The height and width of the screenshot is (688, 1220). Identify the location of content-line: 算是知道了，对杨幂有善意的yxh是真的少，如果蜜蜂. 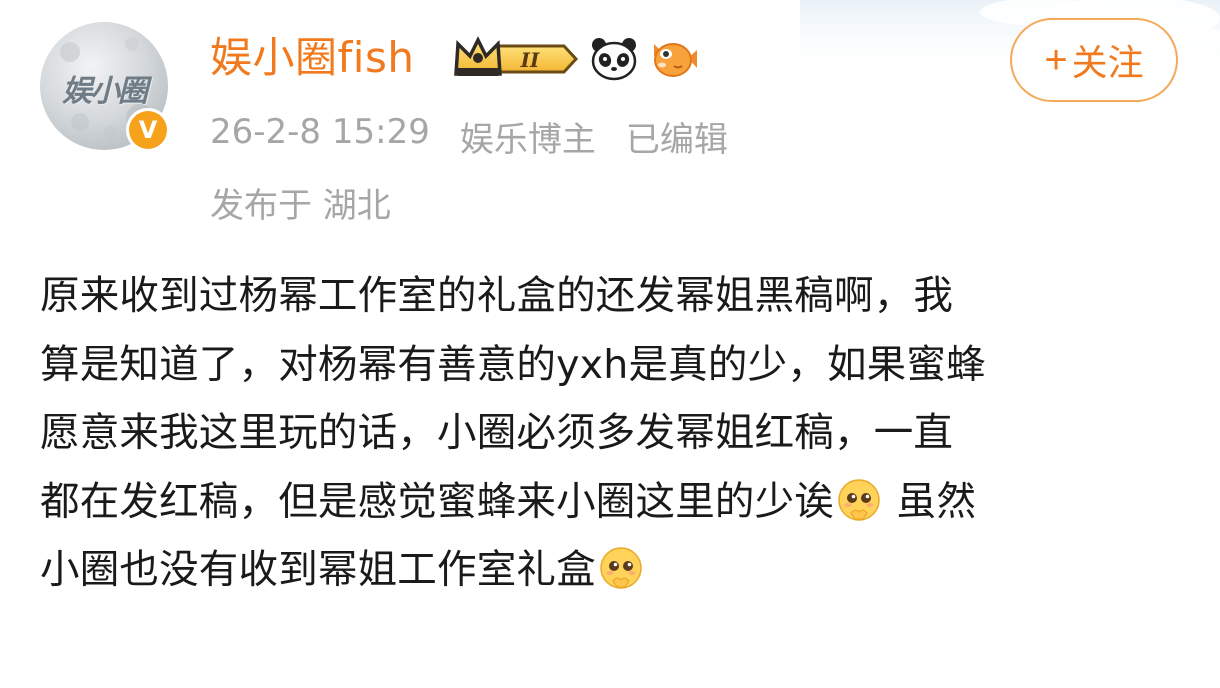
(513, 364).